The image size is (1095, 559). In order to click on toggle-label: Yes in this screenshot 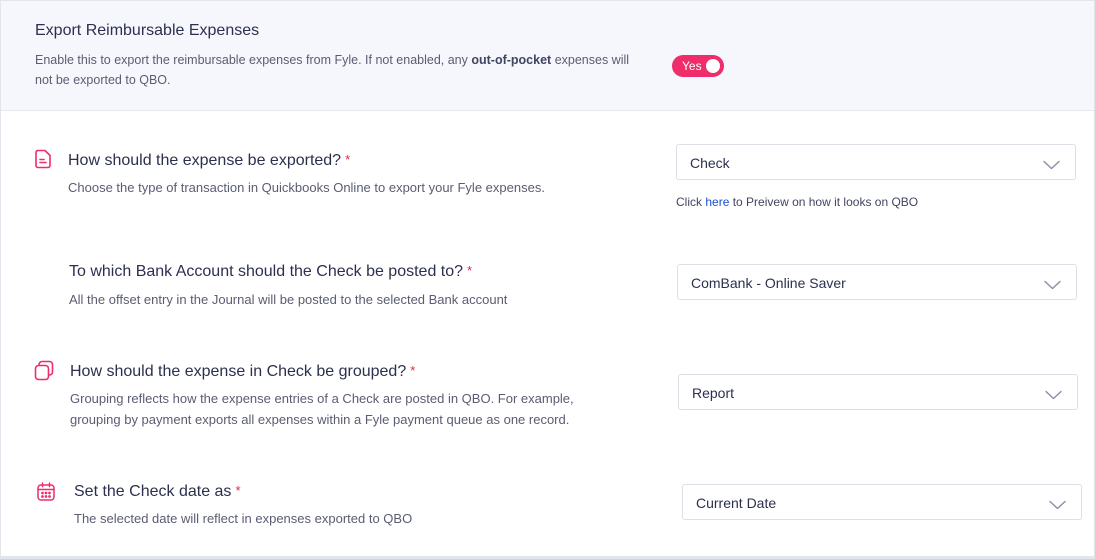, I will do `click(692, 66)`.